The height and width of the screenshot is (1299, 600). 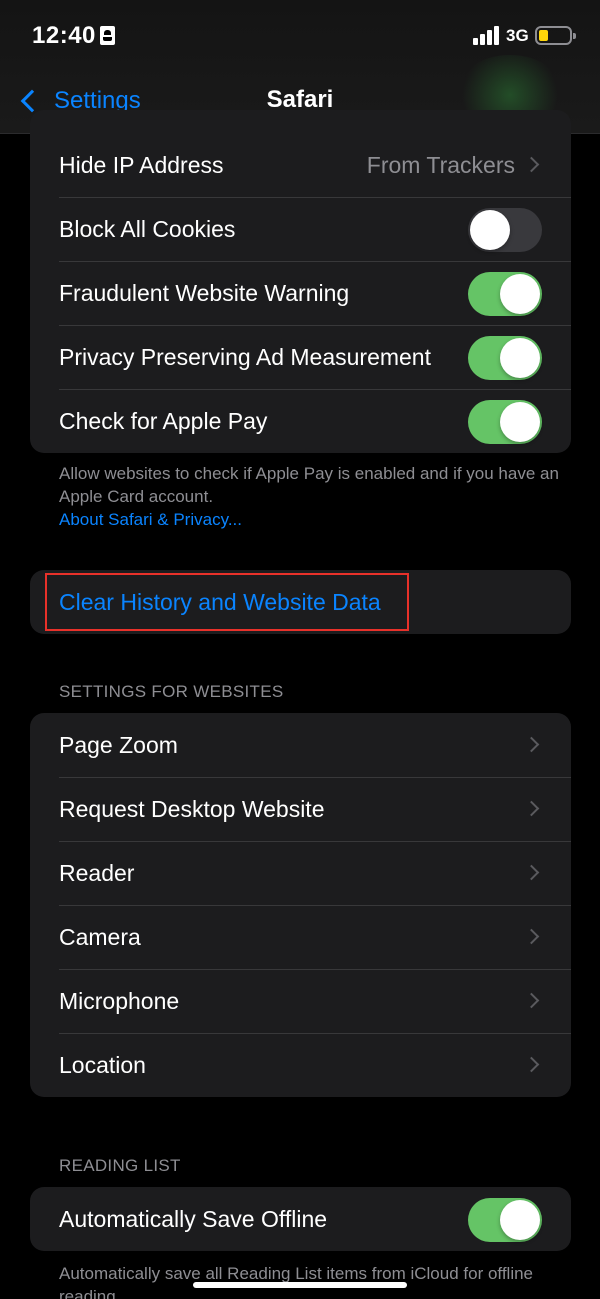 I want to click on status-time: 12:40, so click(x=64, y=35).